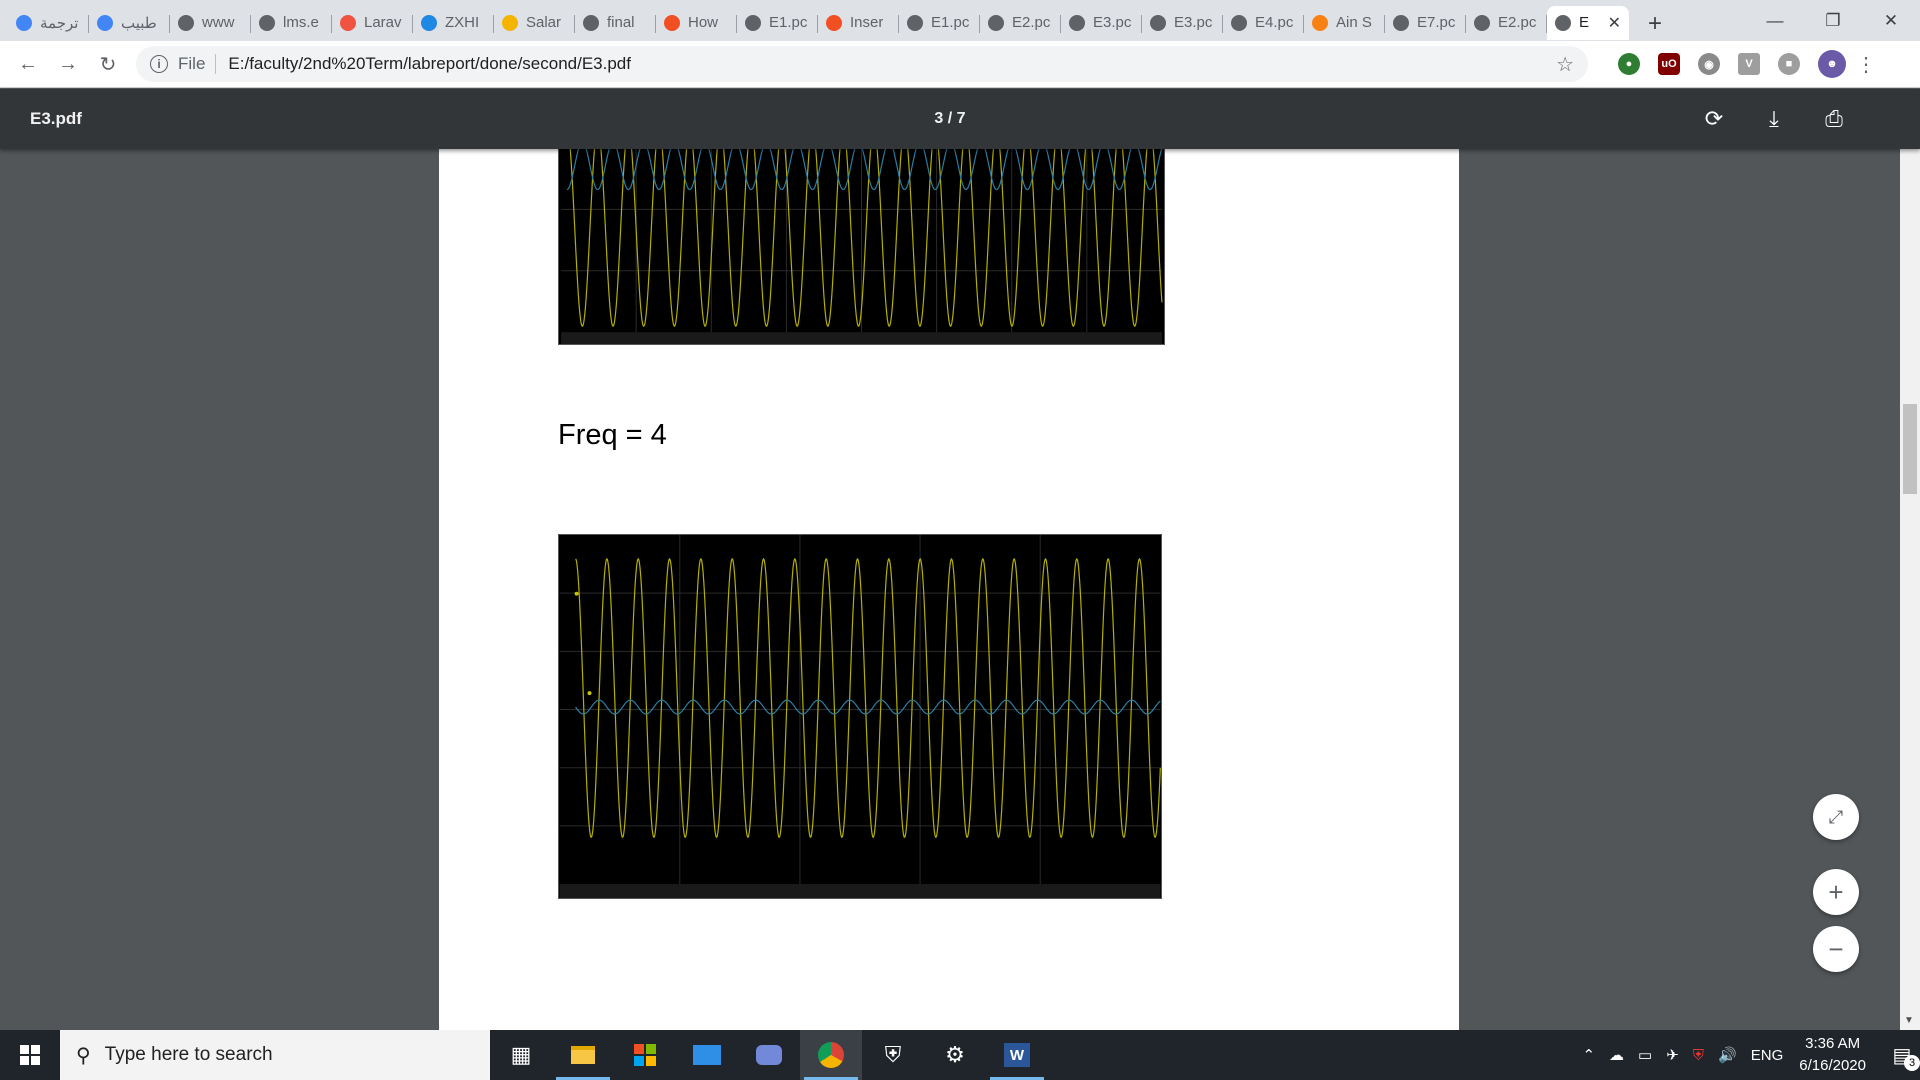 Image resolution: width=1920 pixels, height=1080 pixels. I want to click on mail-icon, so click(707, 1055).